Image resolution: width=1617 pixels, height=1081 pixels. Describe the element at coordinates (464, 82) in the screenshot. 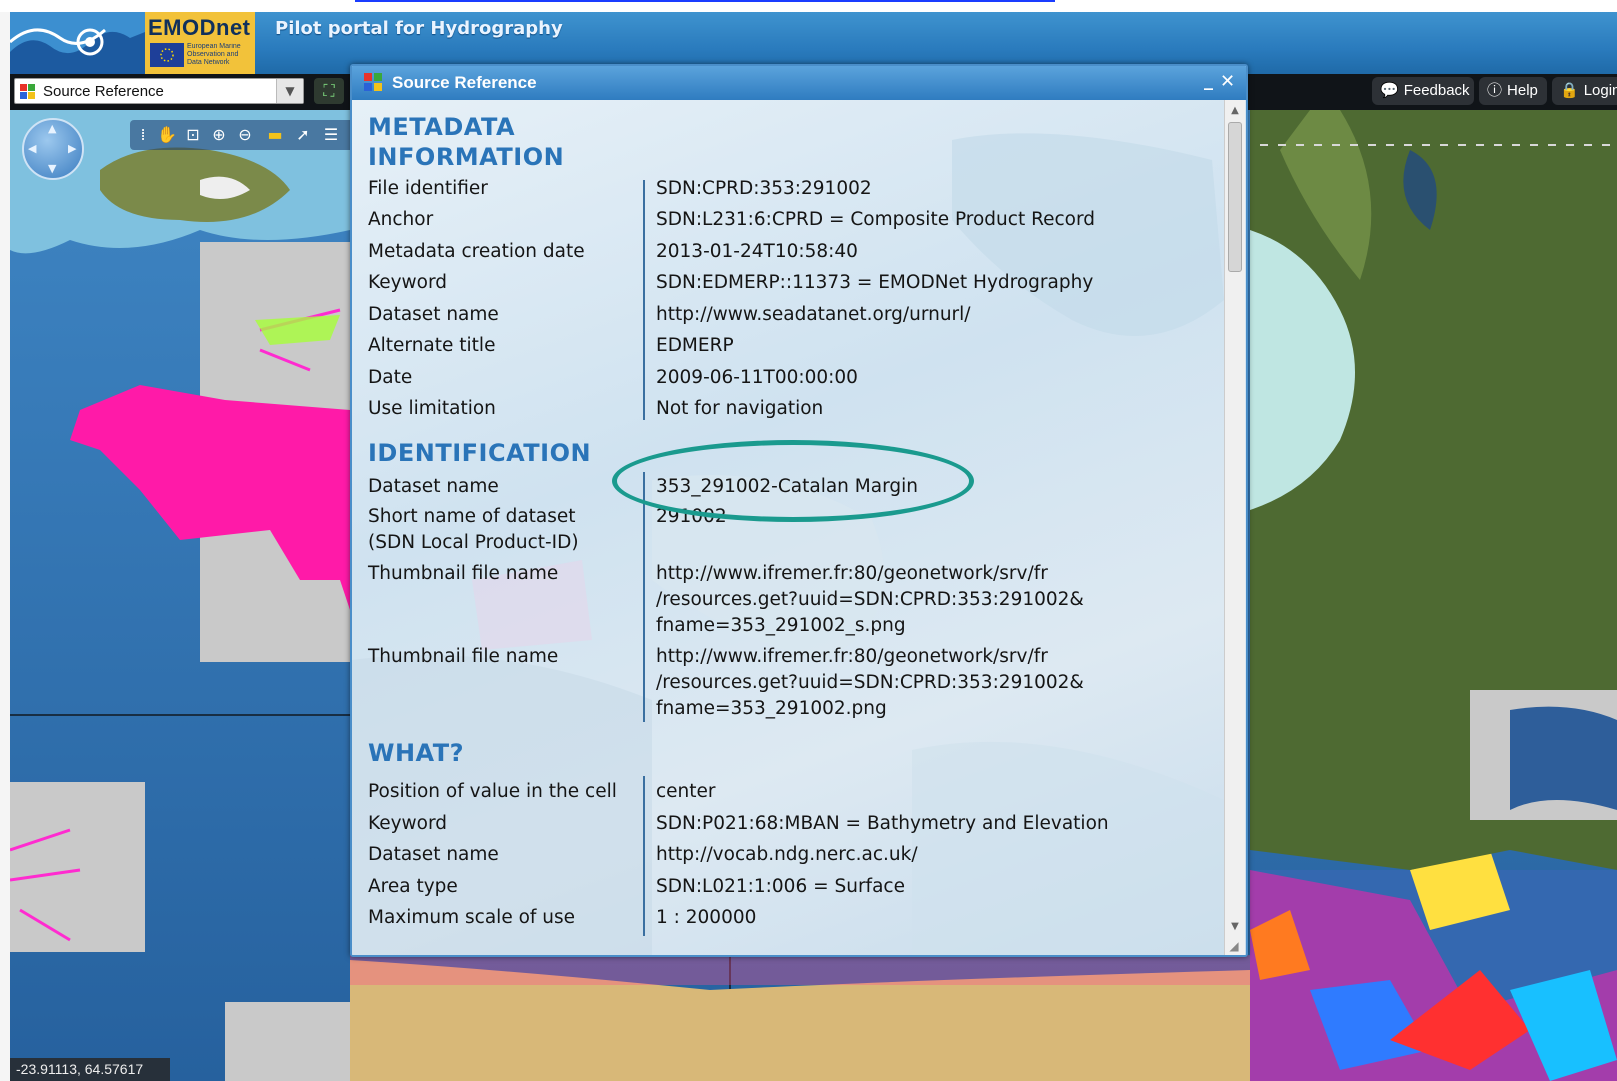

I see `dialog-title: Source Reference` at that location.